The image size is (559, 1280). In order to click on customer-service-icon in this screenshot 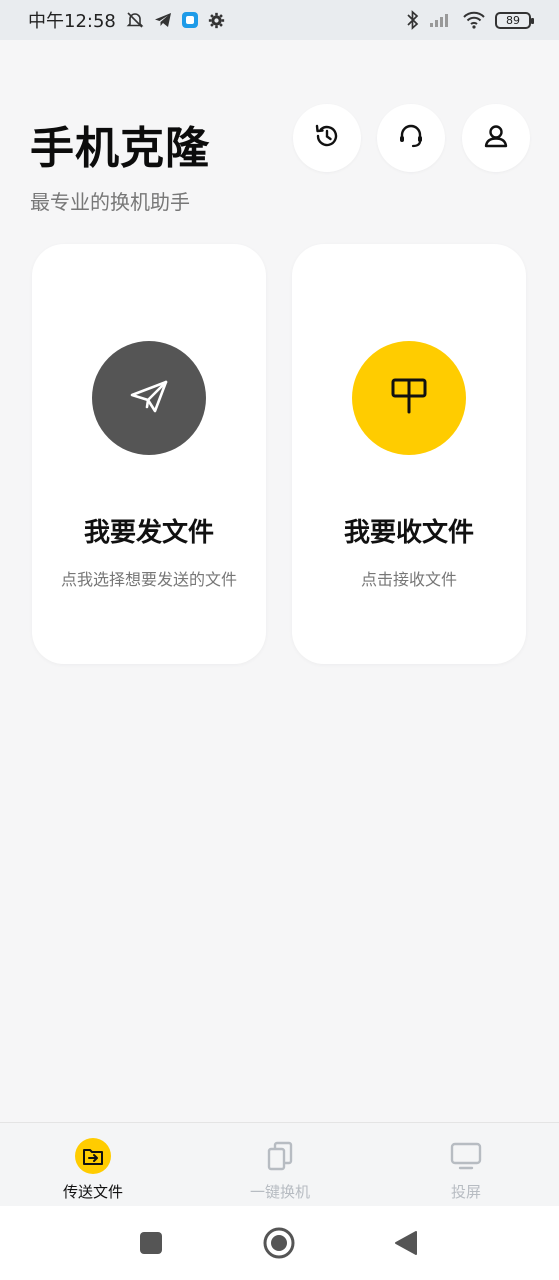, I will do `click(411, 138)`.